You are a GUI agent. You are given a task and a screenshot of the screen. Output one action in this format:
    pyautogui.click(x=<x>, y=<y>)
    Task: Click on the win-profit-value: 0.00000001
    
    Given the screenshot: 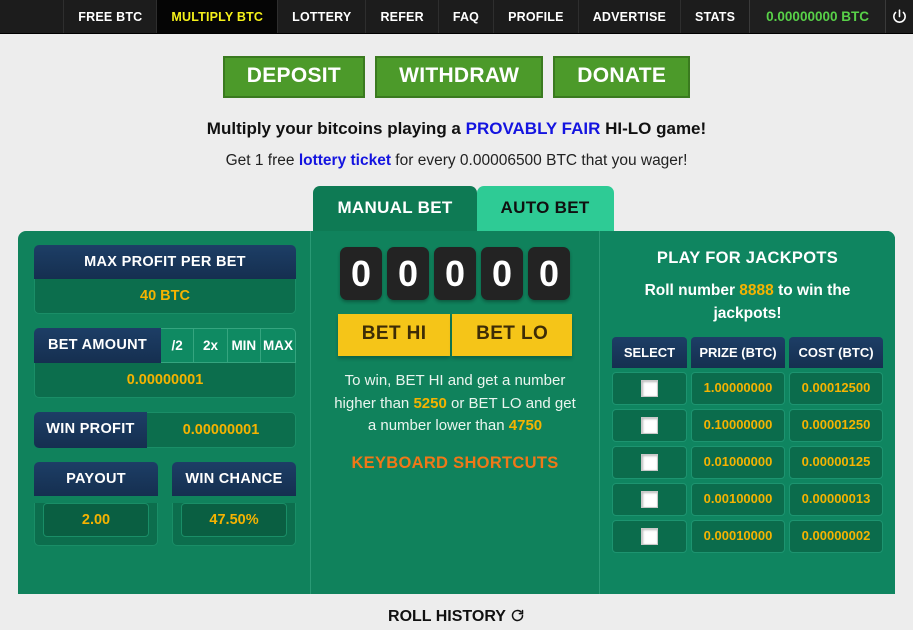 What is the action you would take?
    pyautogui.click(x=221, y=430)
    